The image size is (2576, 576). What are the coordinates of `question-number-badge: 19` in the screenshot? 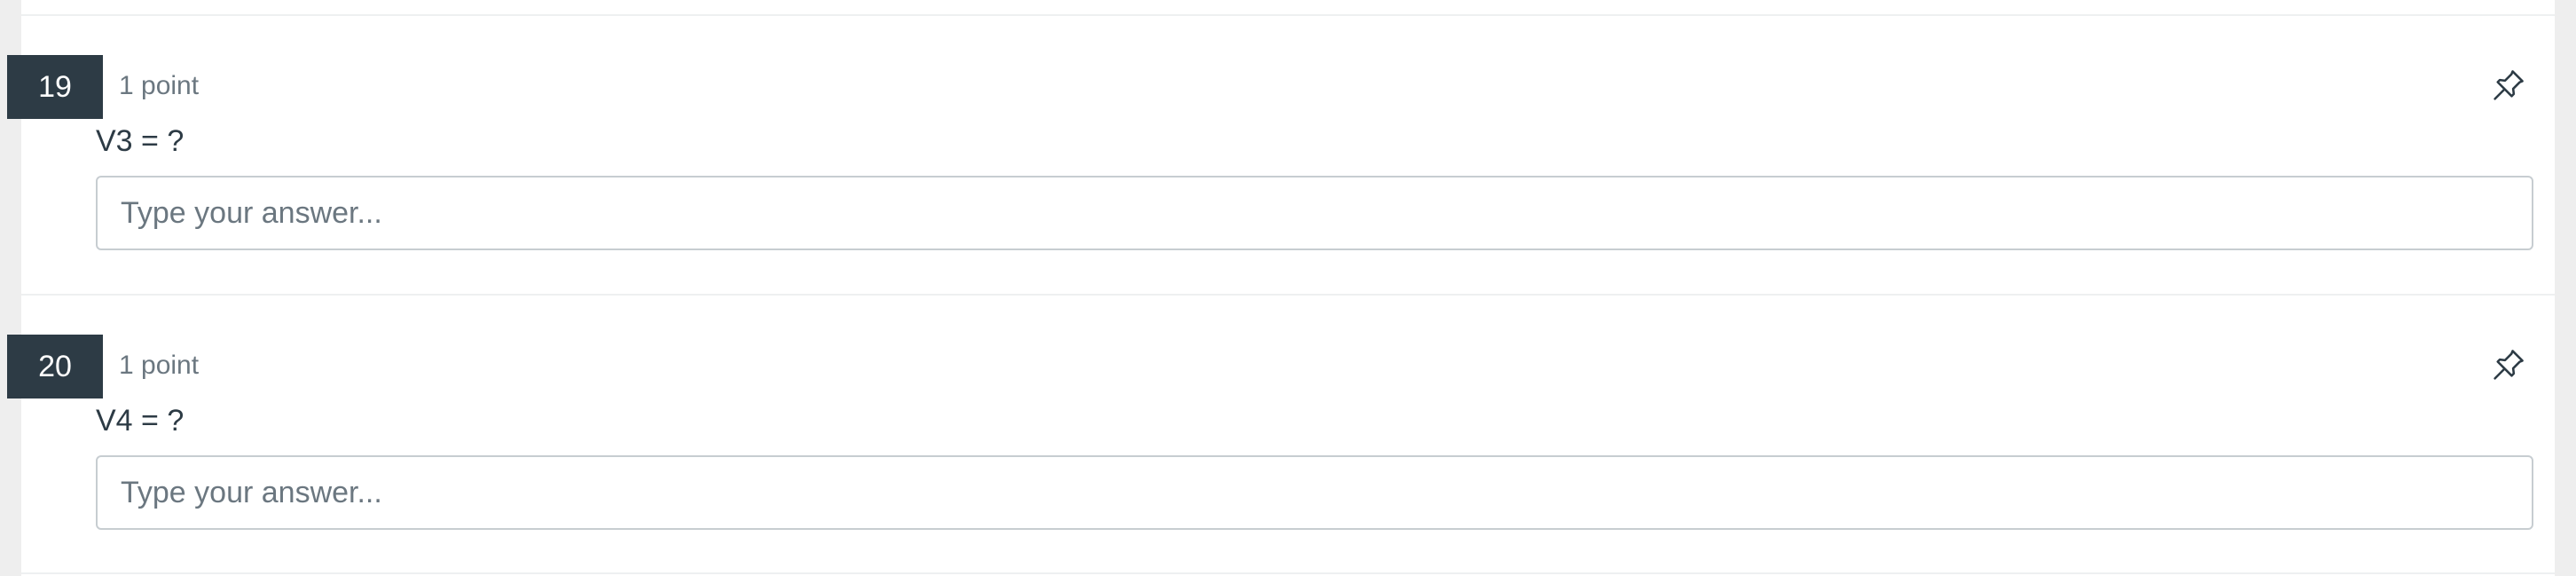 It's located at (55, 87).